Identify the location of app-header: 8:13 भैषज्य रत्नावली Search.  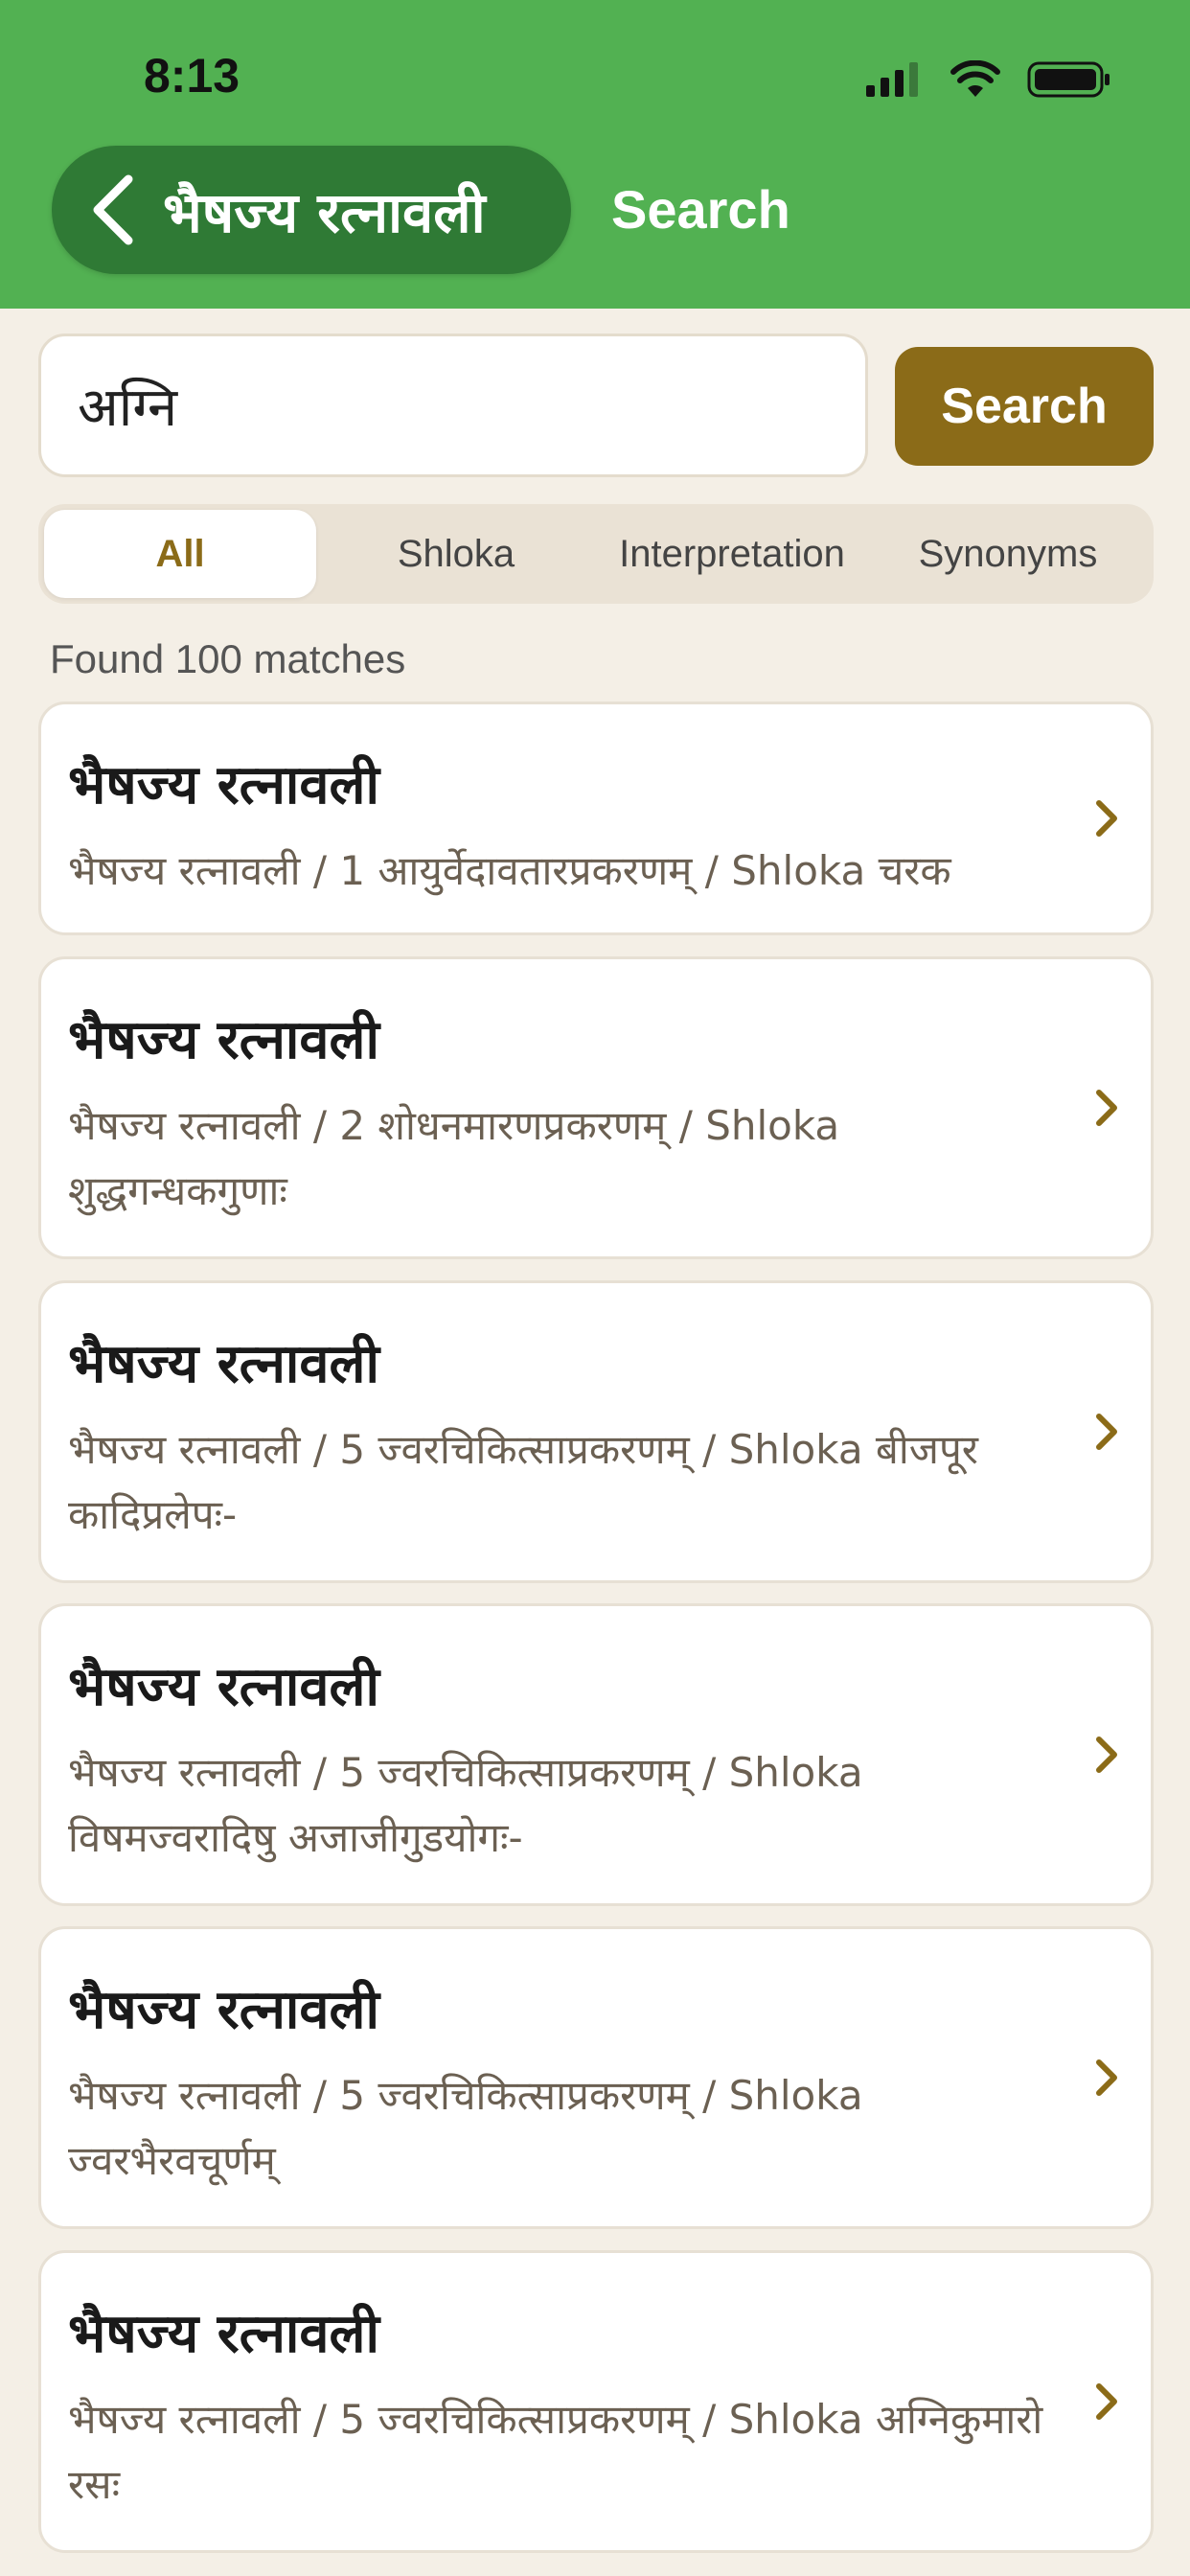
(595, 154).